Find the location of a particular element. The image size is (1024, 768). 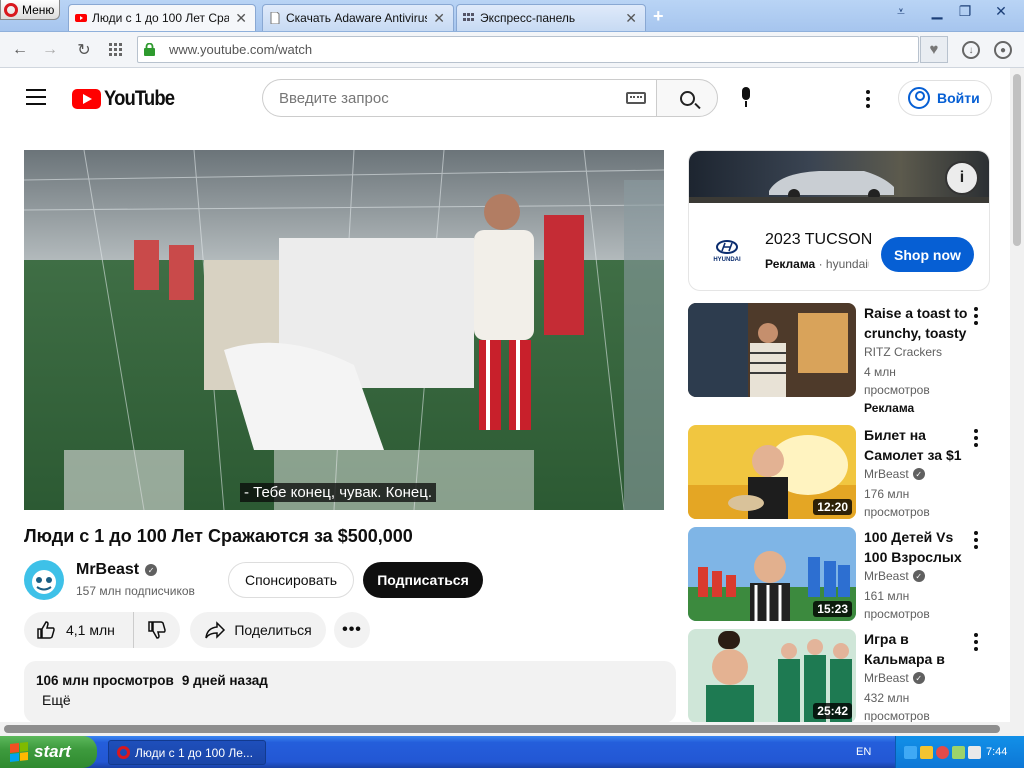

video-duration: 15:23 is located at coordinates (832, 609).